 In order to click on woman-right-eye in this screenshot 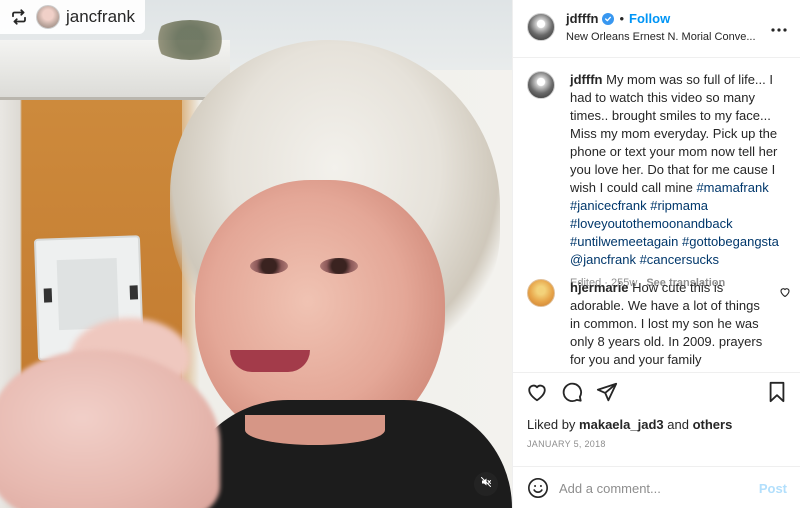, I will do `click(339, 266)`.